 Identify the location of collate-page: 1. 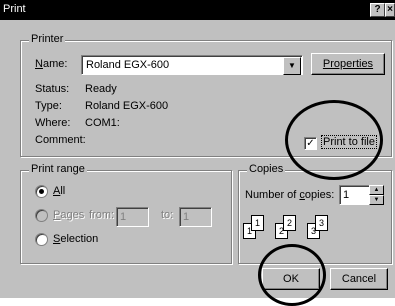
(257, 223).